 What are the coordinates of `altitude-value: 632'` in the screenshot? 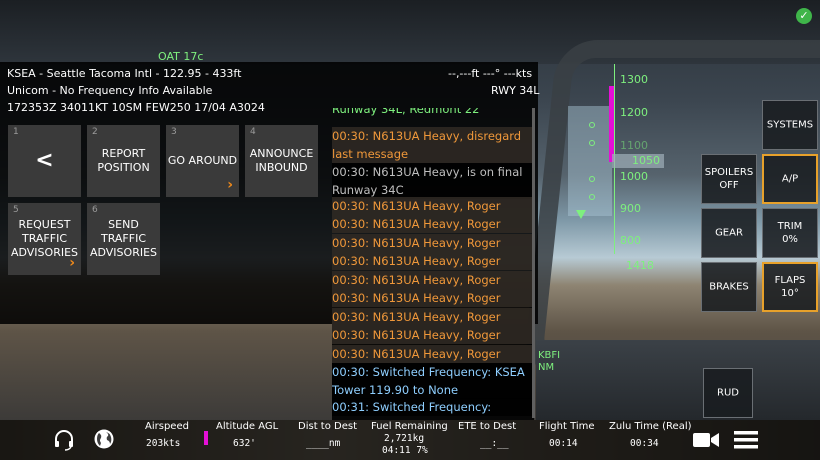 It's located at (244, 443).